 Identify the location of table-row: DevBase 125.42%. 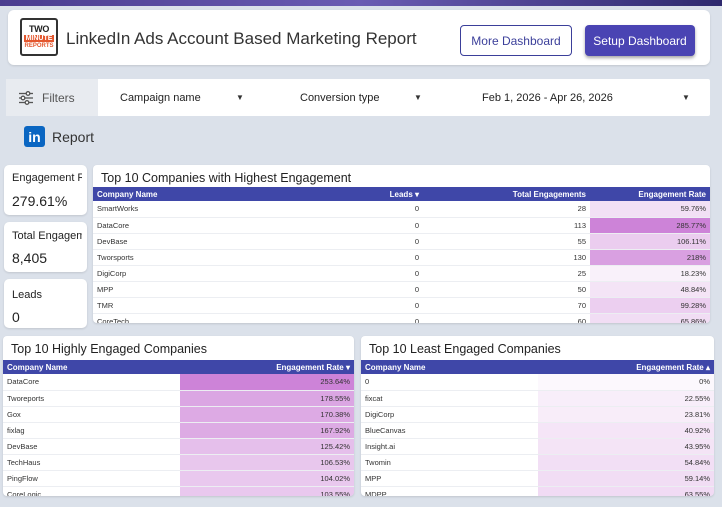
(178, 446).